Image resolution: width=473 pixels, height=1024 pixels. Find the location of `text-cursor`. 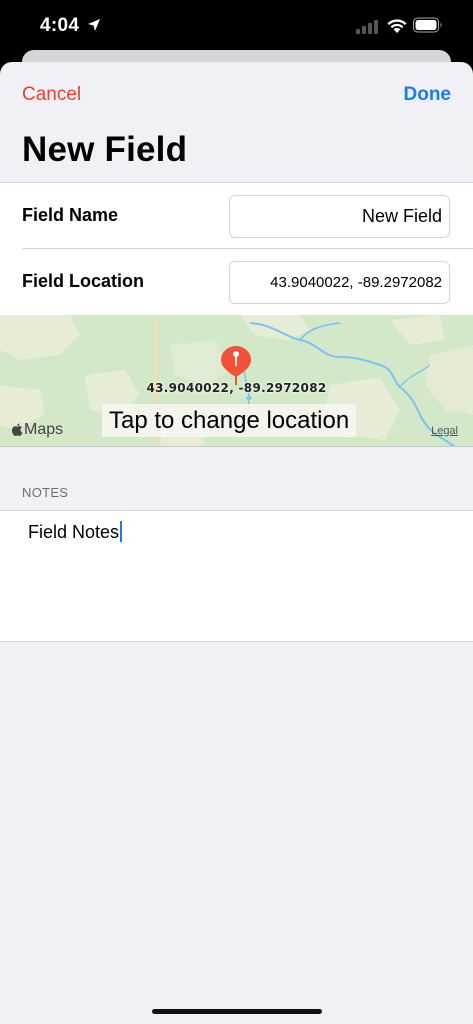

text-cursor is located at coordinates (121, 531).